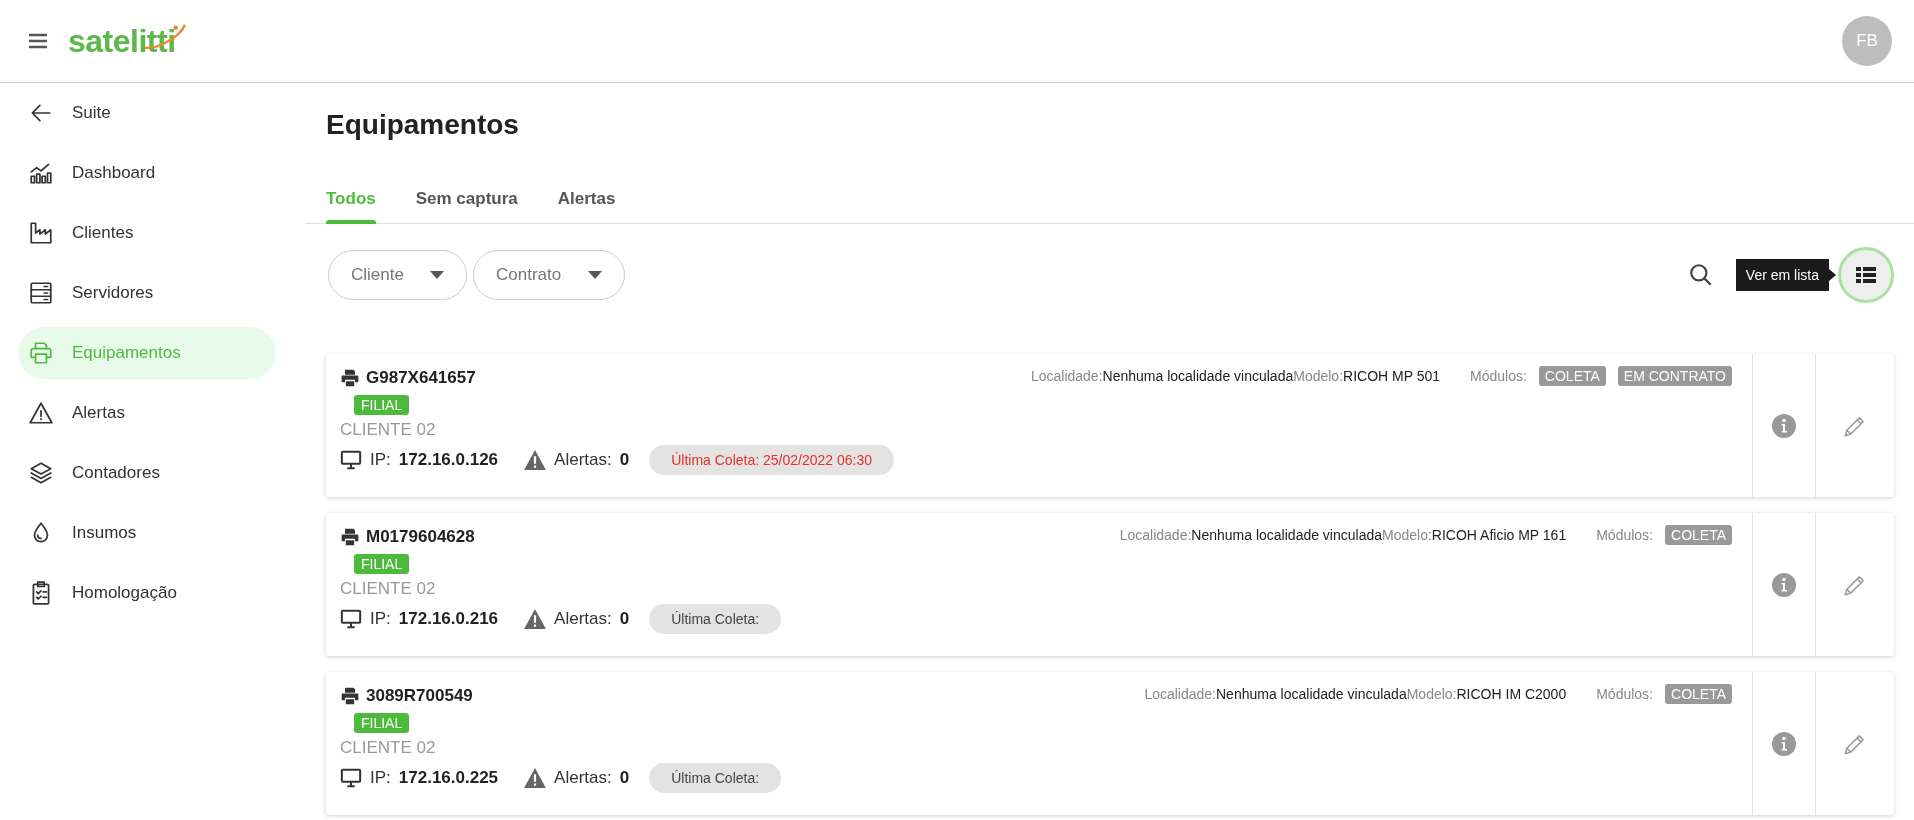 Image resolution: width=1914 pixels, height=820 pixels. Describe the element at coordinates (41, 173) in the screenshot. I see `chart-icon` at that location.